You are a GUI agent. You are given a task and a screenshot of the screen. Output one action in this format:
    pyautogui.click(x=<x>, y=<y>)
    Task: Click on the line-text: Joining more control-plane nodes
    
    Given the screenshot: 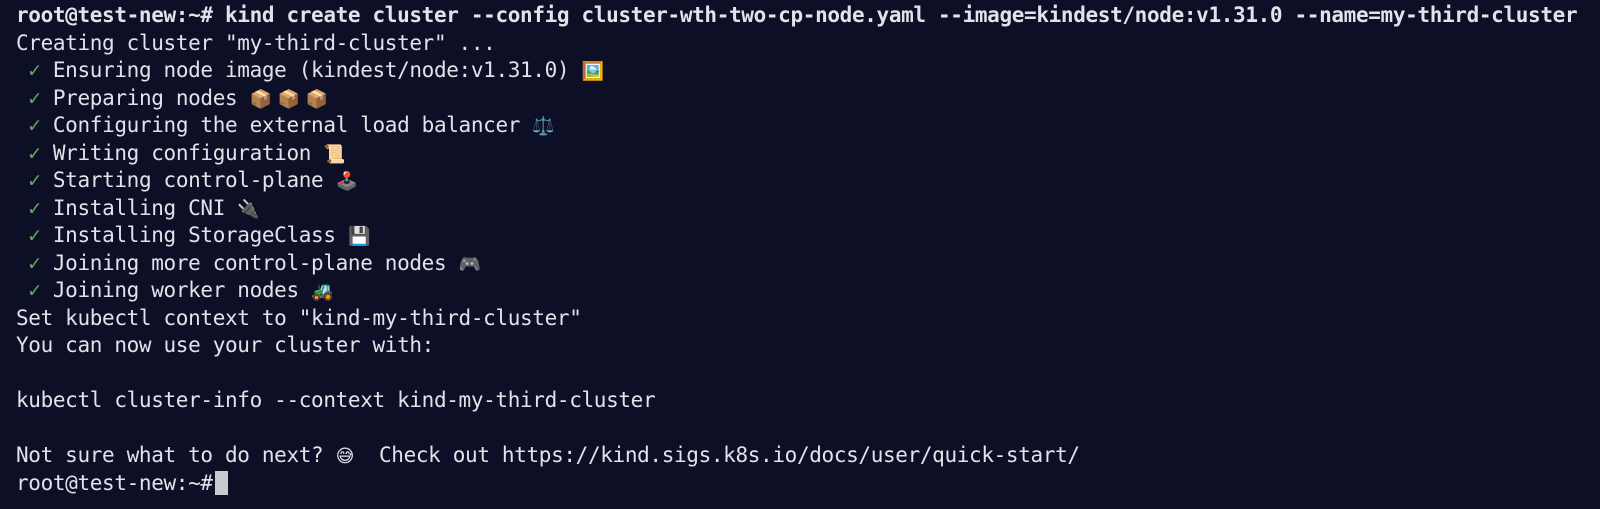 What is the action you would take?
    pyautogui.click(x=255, y=262)
    